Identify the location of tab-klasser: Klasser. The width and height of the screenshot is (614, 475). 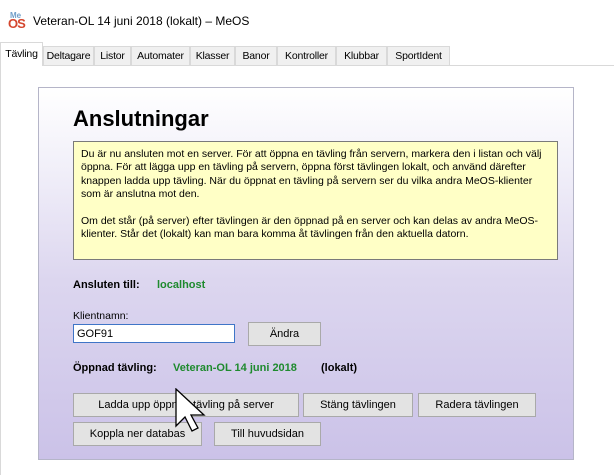
(212, 55).